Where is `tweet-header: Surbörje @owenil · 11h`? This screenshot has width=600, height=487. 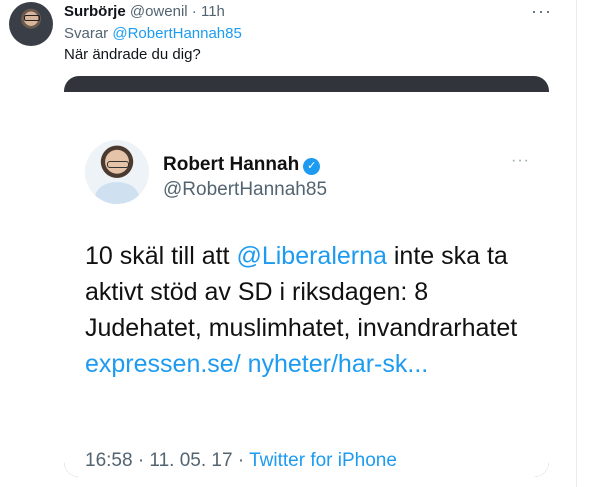 tweet-header: Surbörje @owenil · 11h is located at coordinates (144, 11).